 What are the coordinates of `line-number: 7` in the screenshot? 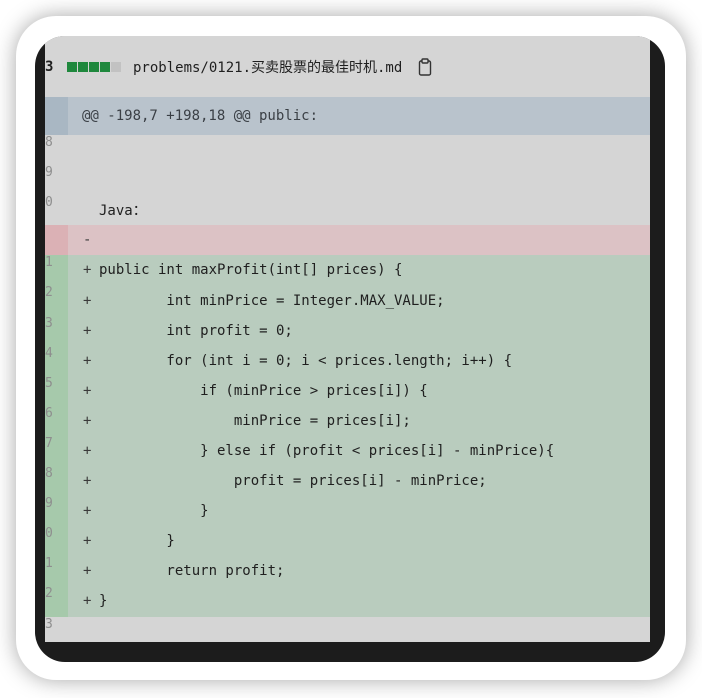 It's located at (49, 443).